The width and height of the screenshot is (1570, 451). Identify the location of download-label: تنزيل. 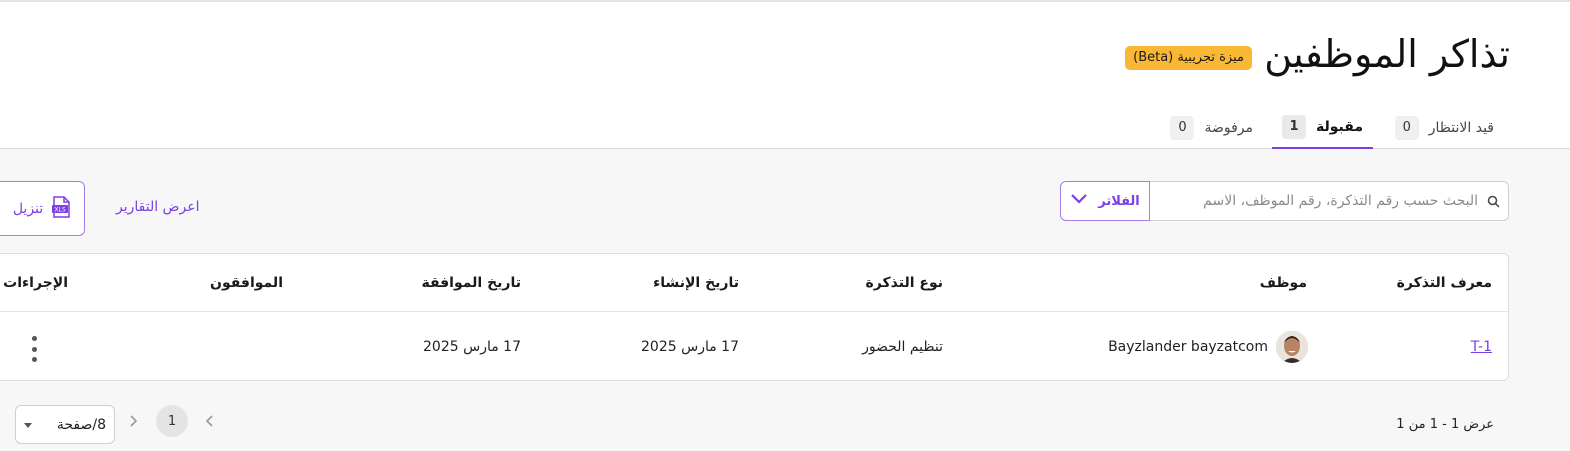
(28, 208).